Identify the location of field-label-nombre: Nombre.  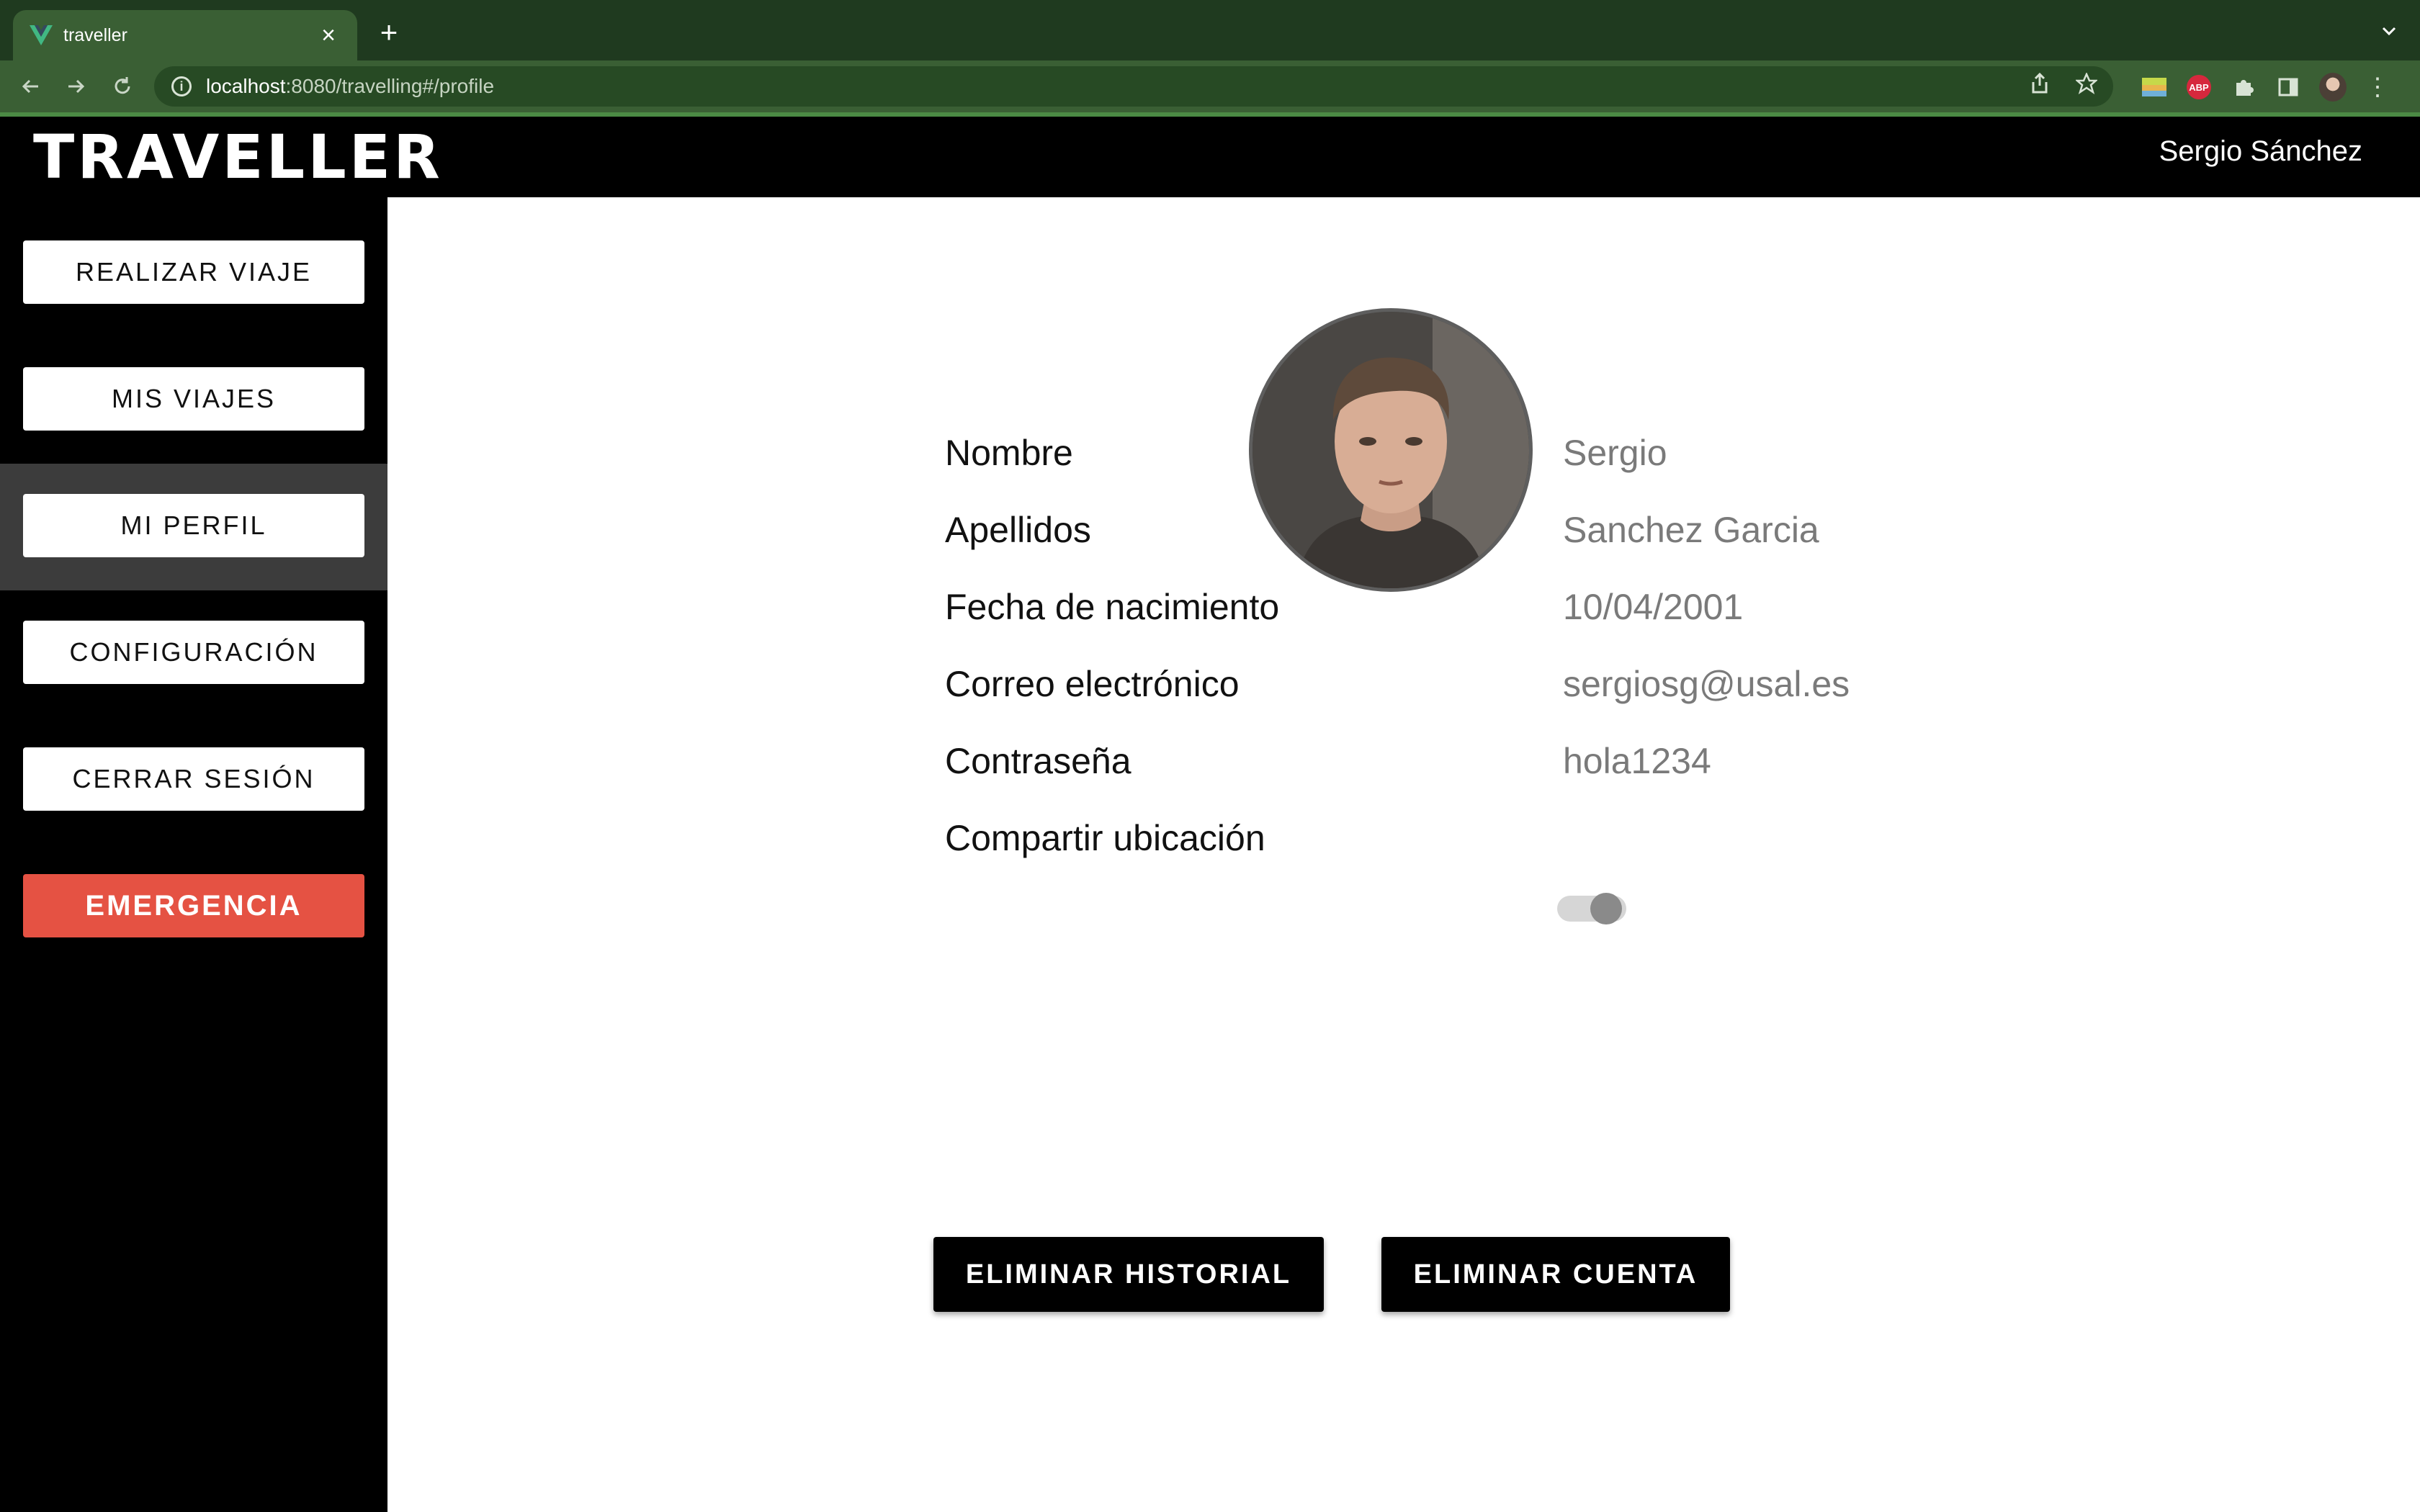
(1009, 453).